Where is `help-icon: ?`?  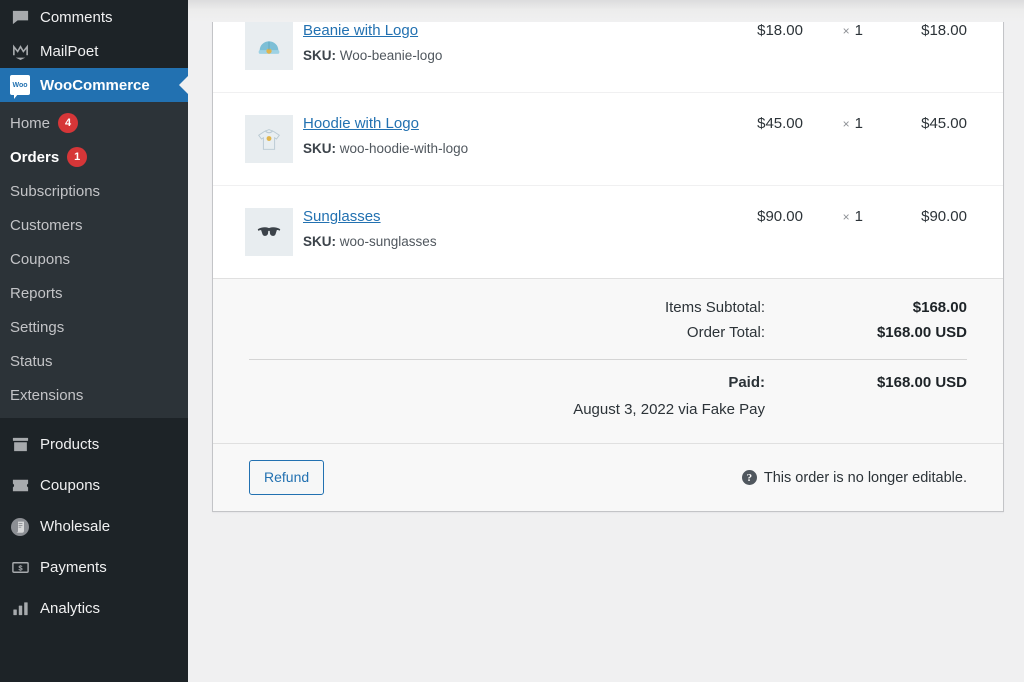
help-icon: ? is located at coordinates (749, 478).